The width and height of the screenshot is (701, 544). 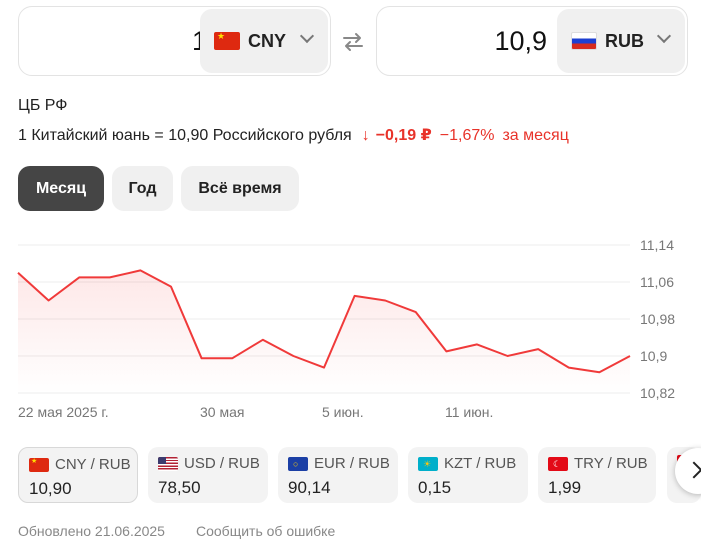 What do you see at coordinates (403, 135) in the screenshot?
I see `change-absolute: −0,19 ₽` at bounding box center [403, 135].